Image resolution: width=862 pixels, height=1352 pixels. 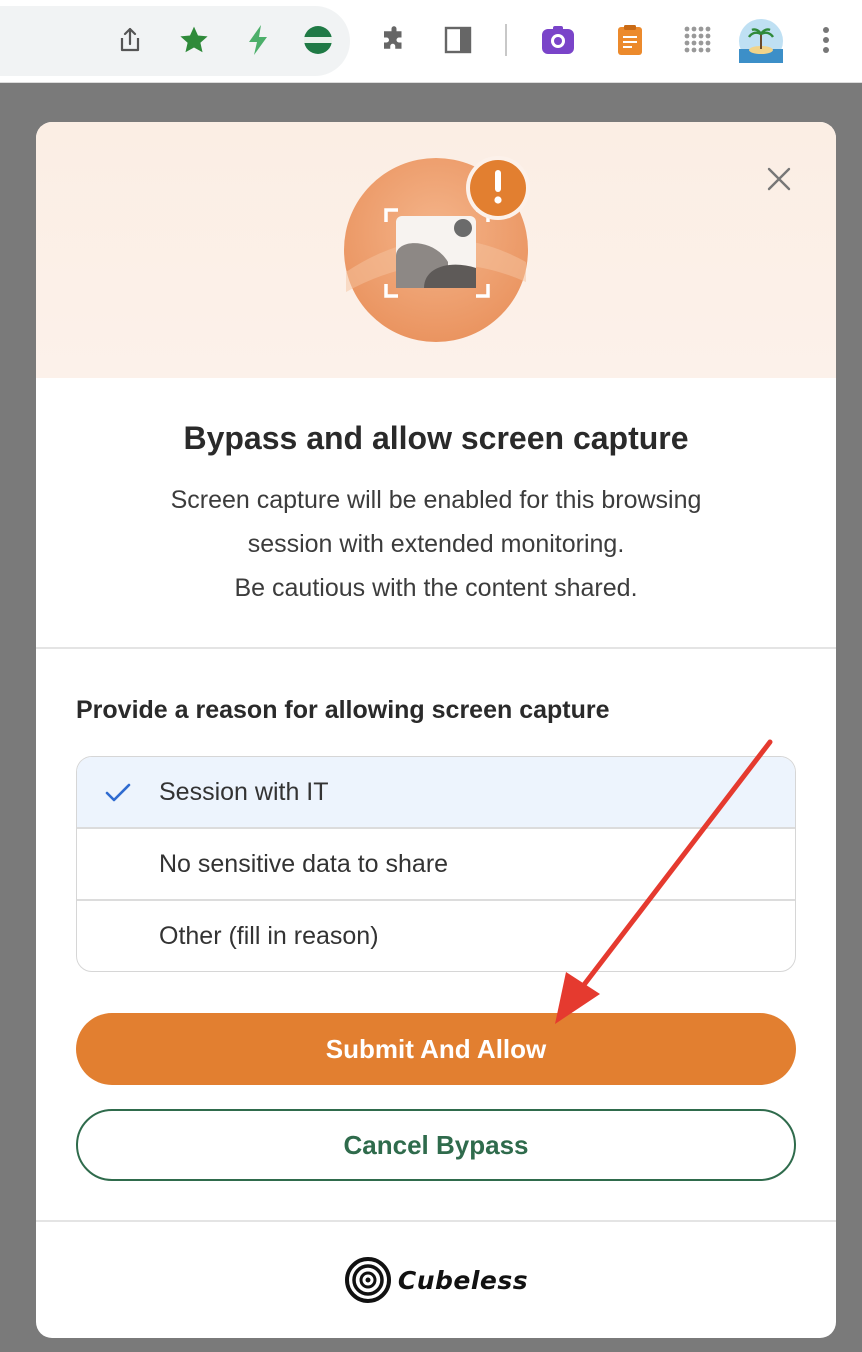 What do you see at coordinates (761, 41) in the screenshot?
I see `profile-avatar` at bounding box center [761, 41].